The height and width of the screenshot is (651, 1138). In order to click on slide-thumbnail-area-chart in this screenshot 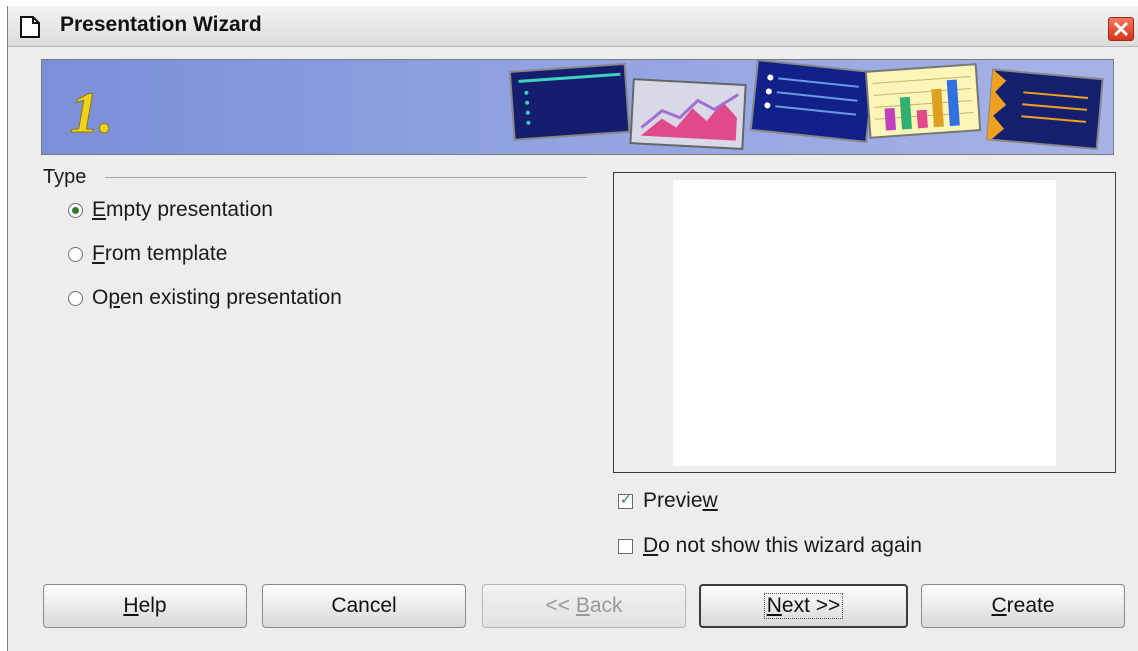, I will do `click(688, 114)`.